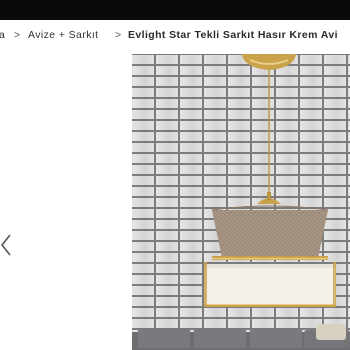 Image resolution: width=350 pixels, height=350 pixels. What do you see at coordinates (233, 35) in the screenshot?
I see `breadcrumb-current-page: Evlight Star Tekli Sarkıt Hasır Krem Avi` at bounding box center [233, 35].